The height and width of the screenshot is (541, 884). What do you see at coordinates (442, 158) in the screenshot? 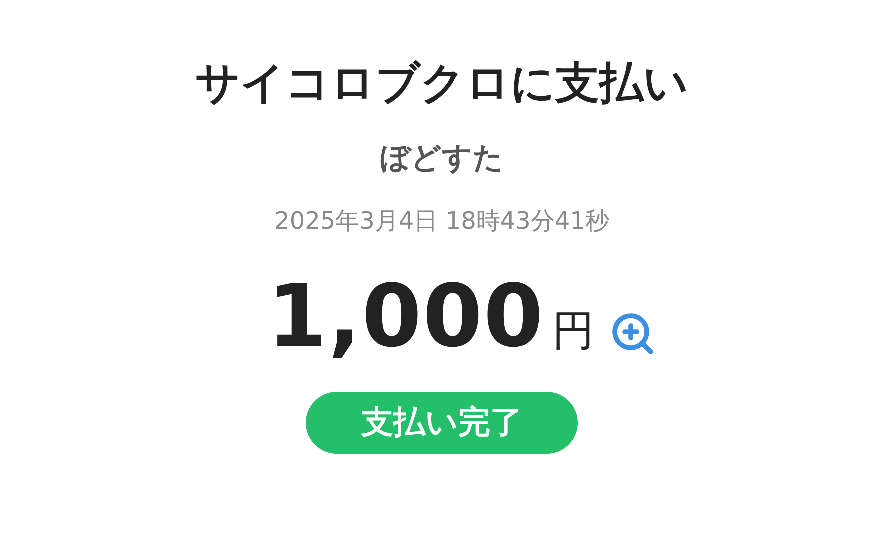
I see `recipient-name: ぼどすた` at bounding box center [442, 158].